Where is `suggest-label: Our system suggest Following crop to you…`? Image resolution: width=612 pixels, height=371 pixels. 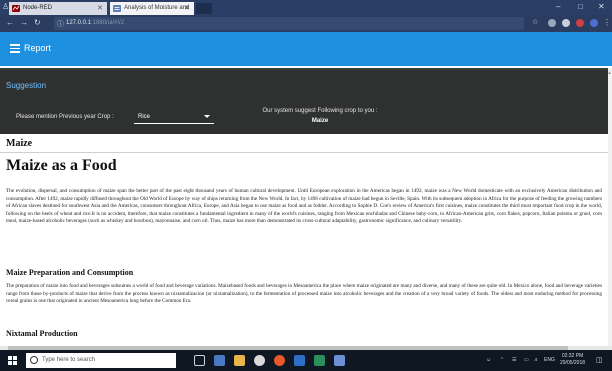
suggest-label: Our system suggest Following crop to you… is located at coordinates (320, 111).